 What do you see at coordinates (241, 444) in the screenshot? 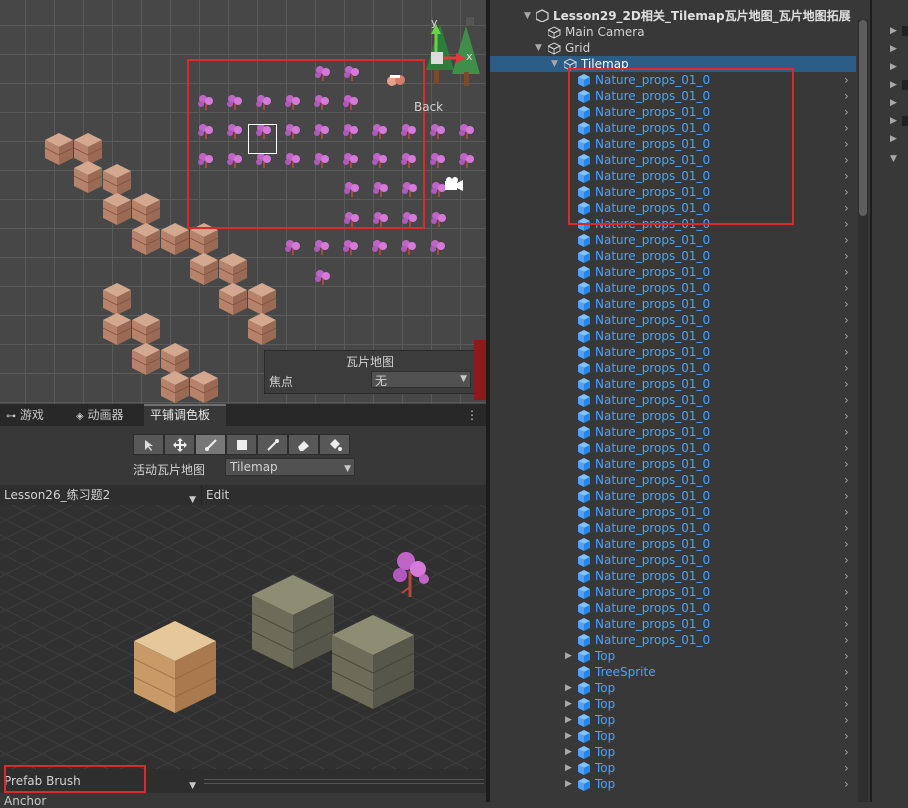
I see `box-fill-tool-button` at bounding box center [241, 444].